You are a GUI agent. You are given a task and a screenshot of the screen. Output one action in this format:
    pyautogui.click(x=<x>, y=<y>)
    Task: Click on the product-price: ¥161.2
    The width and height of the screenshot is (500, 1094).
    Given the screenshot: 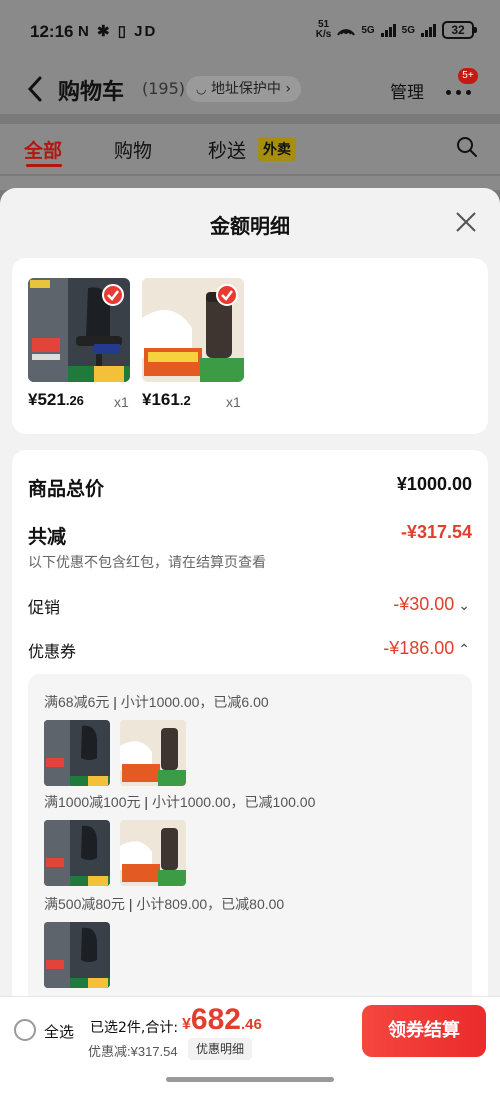 What is the action you would take?
    pyautogui.click(x=166, y=399)
    